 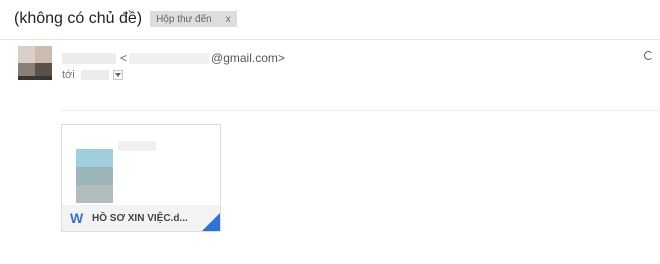 I want to click on recipient-line: tới, so click(x=92, y=75).